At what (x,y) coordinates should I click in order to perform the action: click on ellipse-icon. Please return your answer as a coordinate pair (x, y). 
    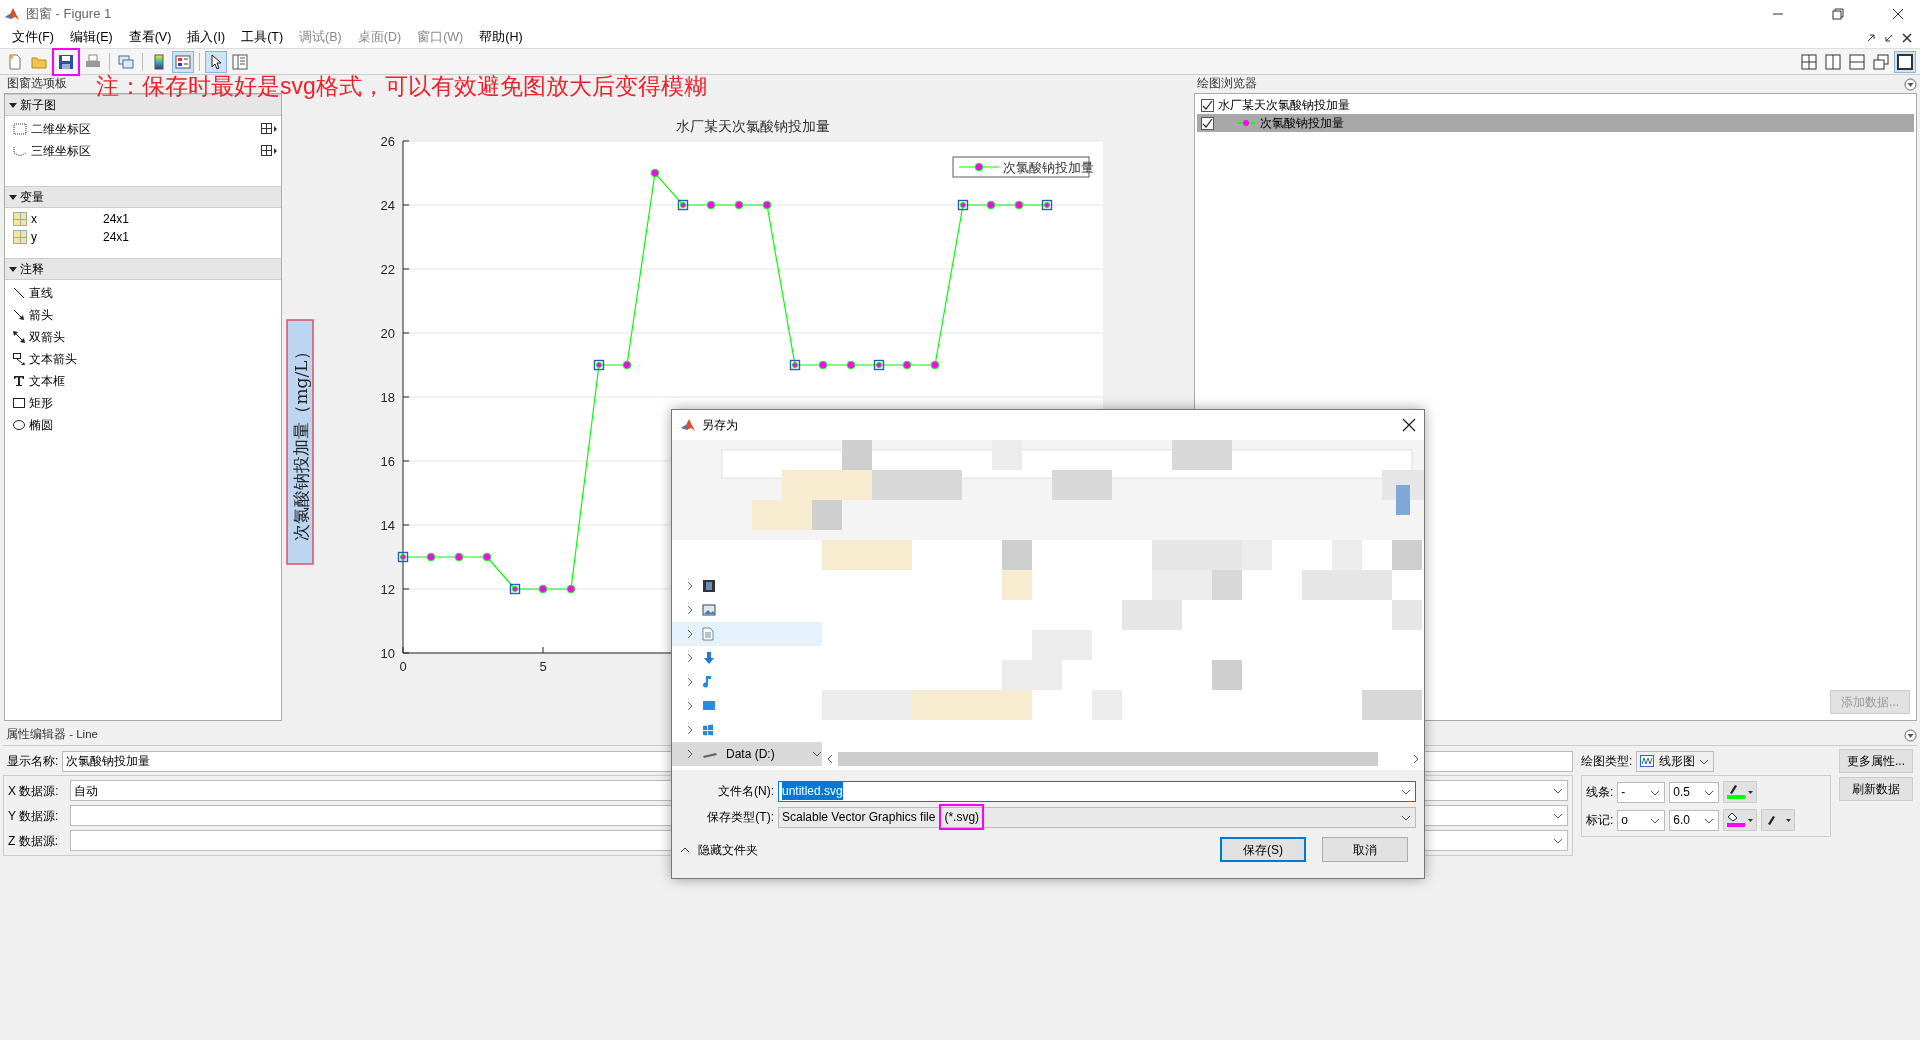
    Looking at the image, I should click on (19, 425).